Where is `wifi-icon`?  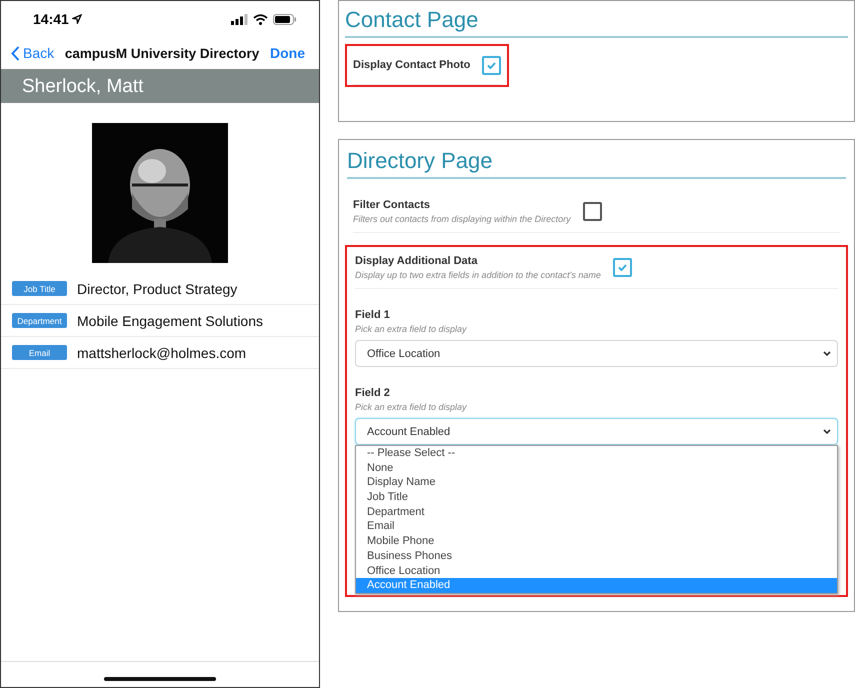
wifi-icon is located at coordinates (260, 19).